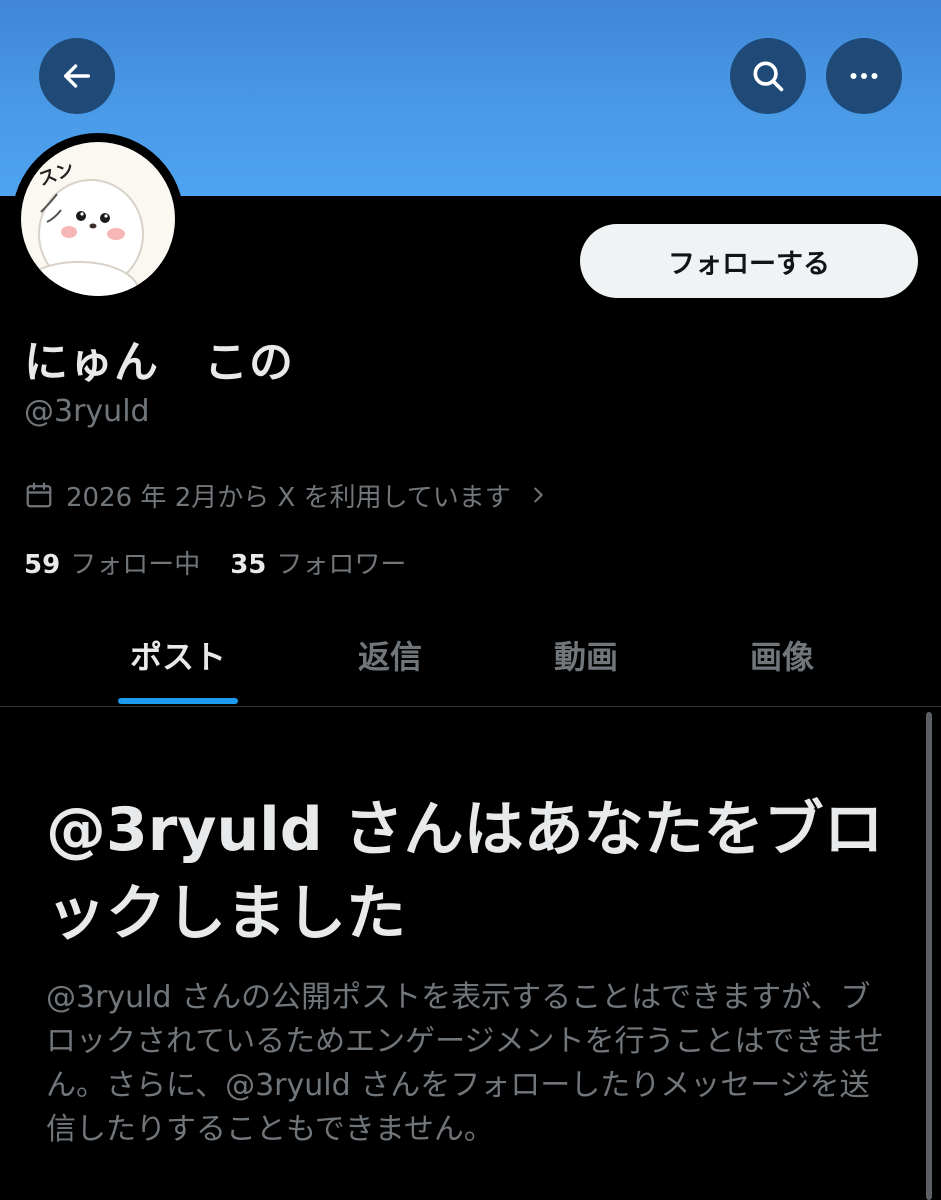  Describe the element at coordinates (135, 565) in the screenshot. I see `following-label: フォロー中` at that location.